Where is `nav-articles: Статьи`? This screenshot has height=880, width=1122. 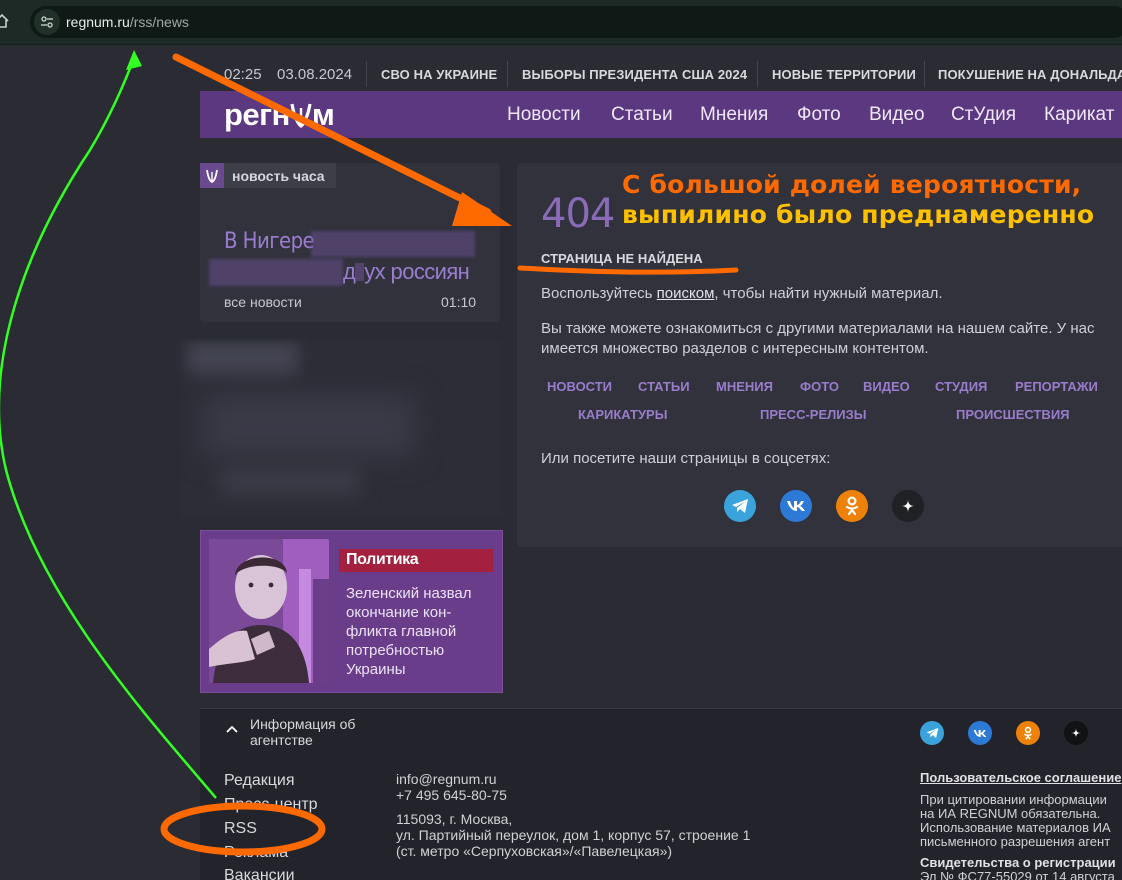
nav-articles: Статьи is located at coordinates (642, 115).